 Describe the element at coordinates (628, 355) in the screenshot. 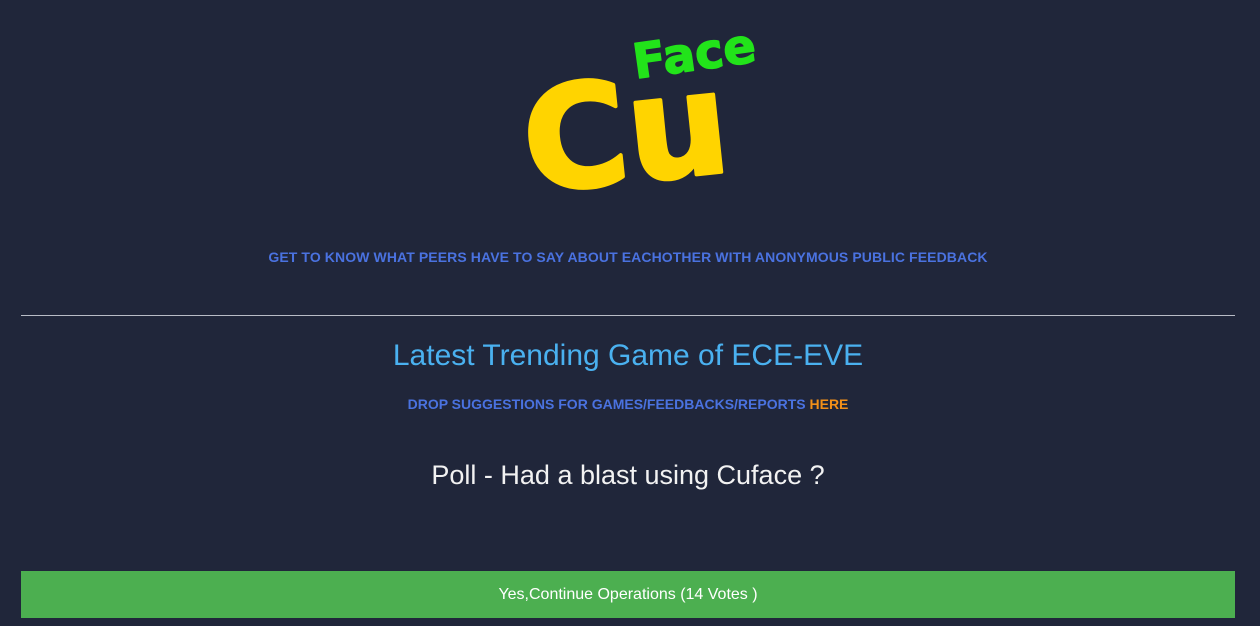

I see `trending-game-title: Latest Trending Game of ECE-EVE` at that location.